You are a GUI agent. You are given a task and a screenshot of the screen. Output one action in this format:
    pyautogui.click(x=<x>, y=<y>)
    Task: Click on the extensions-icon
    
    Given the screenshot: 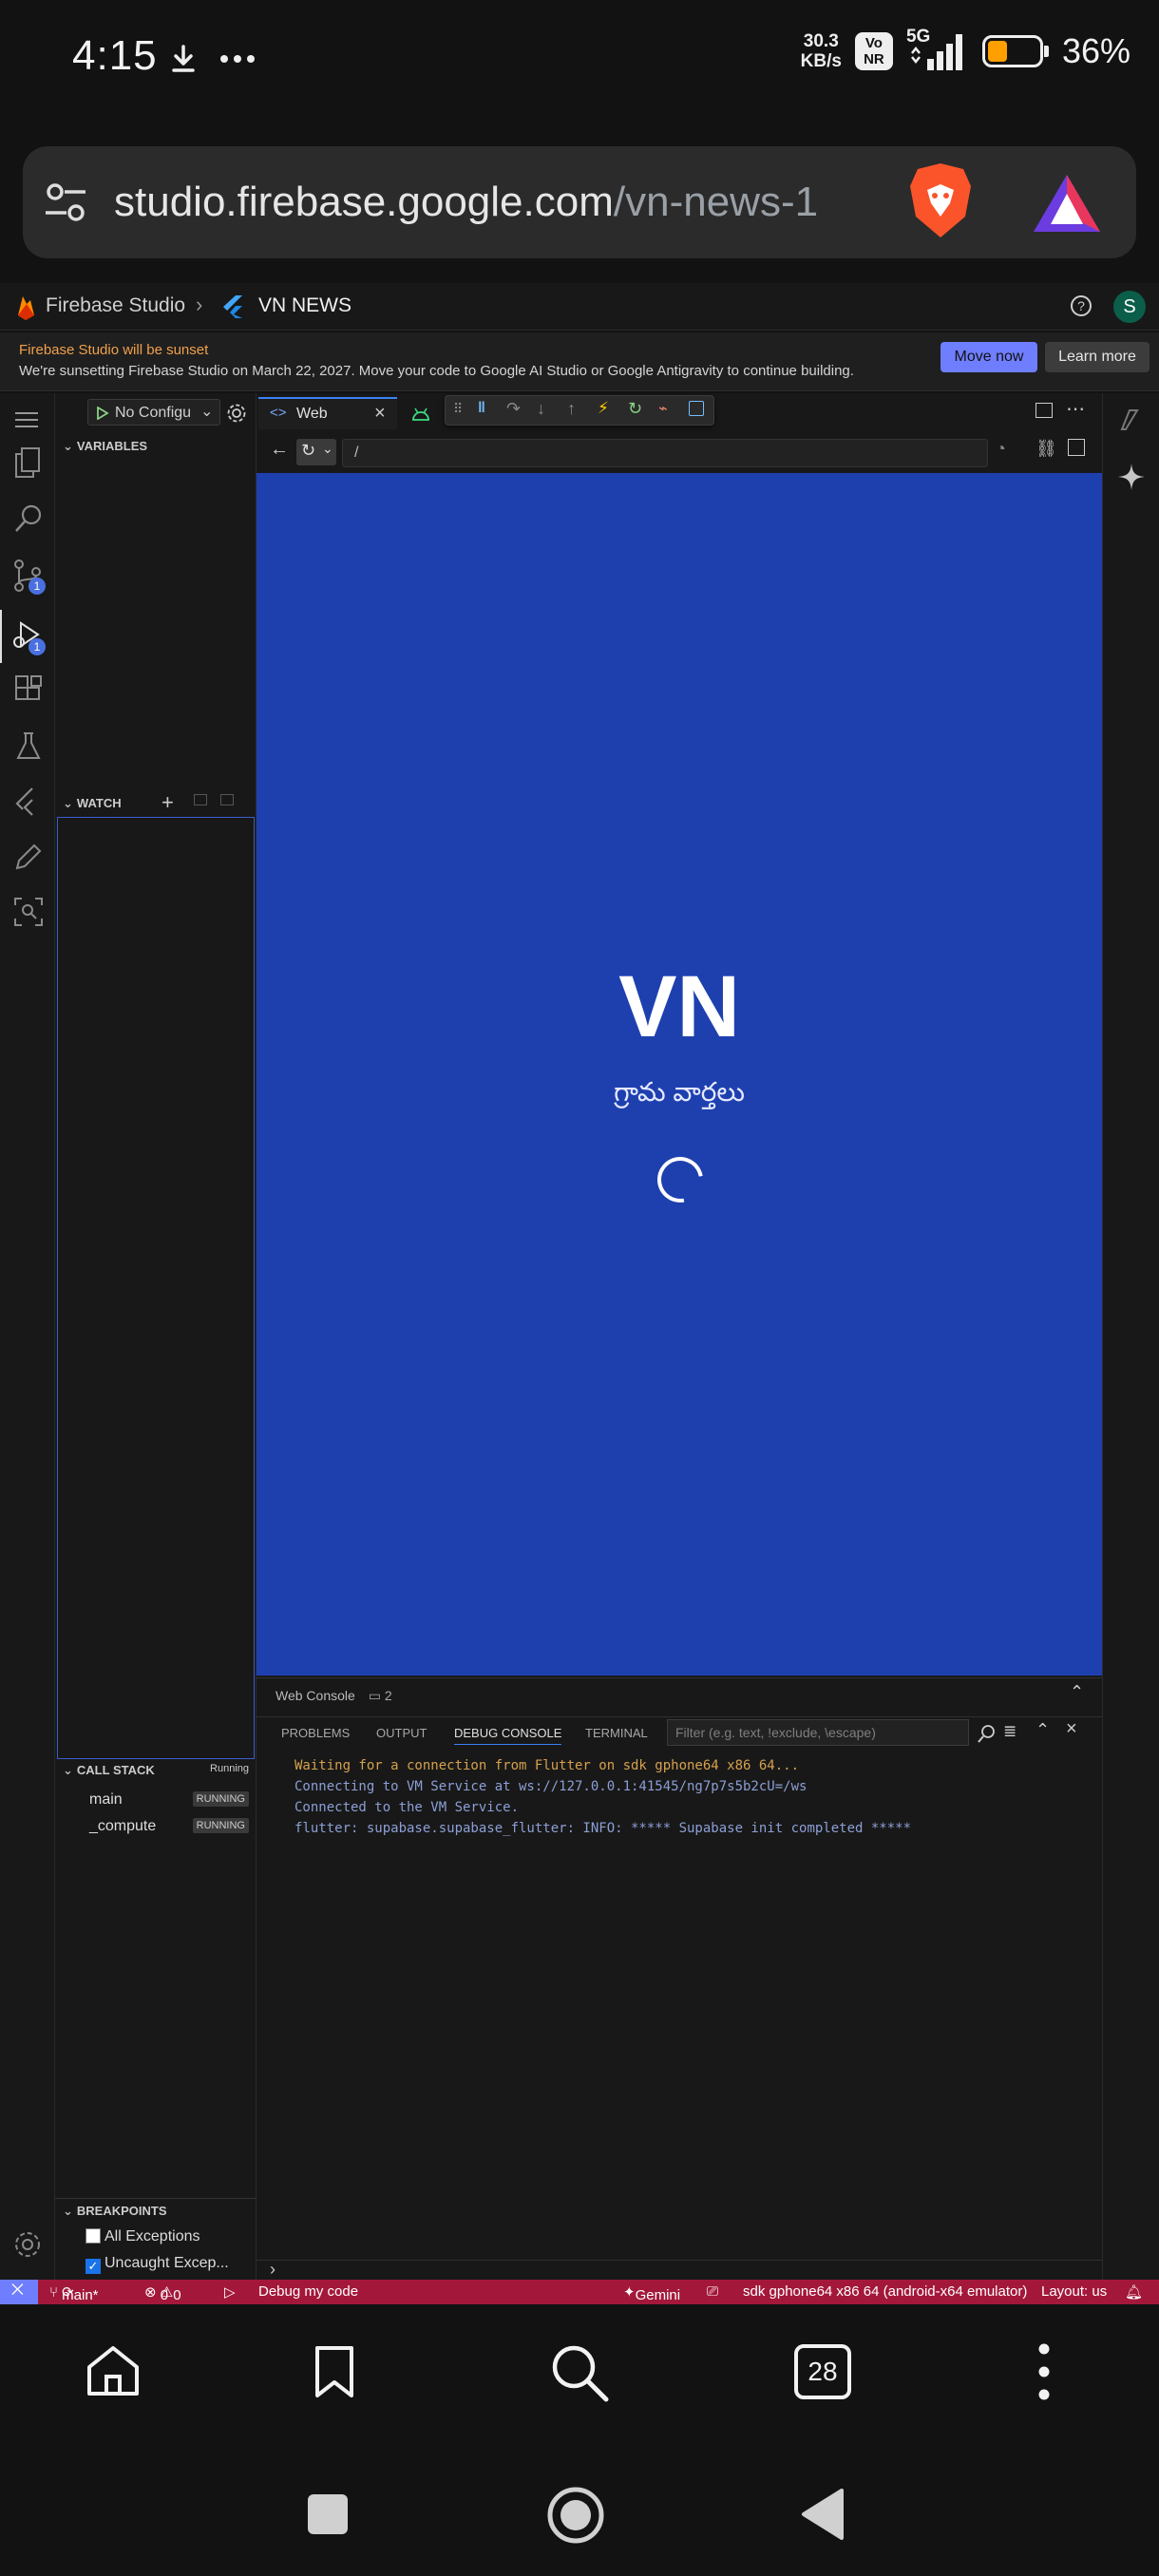 What is the action you would take?
    pyautogui.click(x=28, y=689)
    